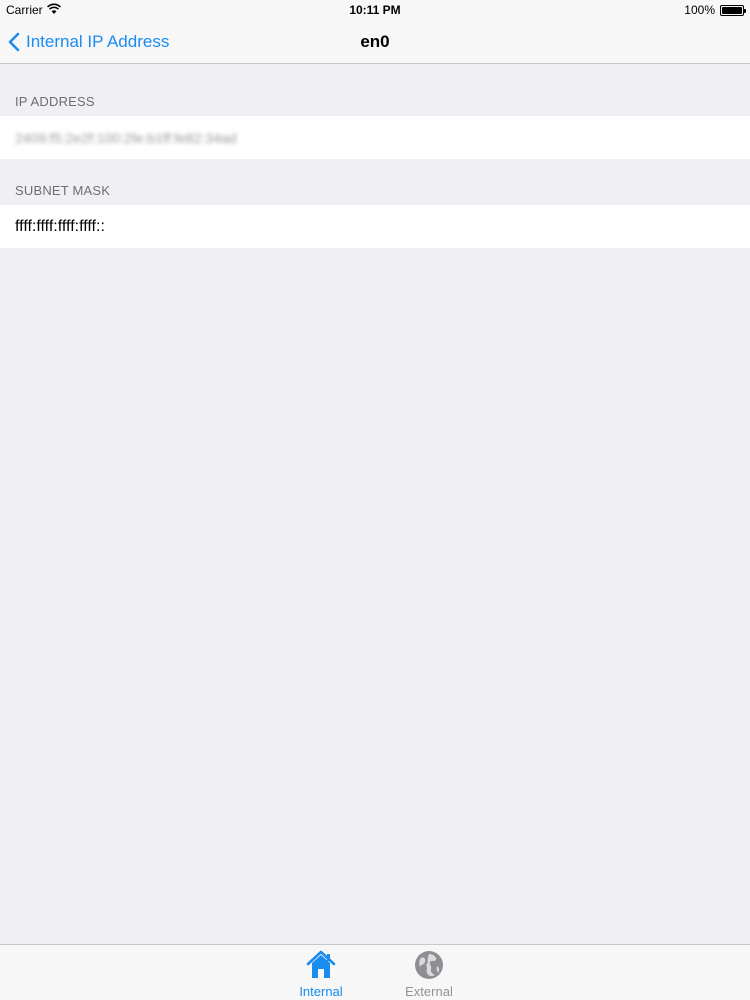 The image size is (750, 1000). I want to click on status-time: 10:11 PM, so click(375, 10).